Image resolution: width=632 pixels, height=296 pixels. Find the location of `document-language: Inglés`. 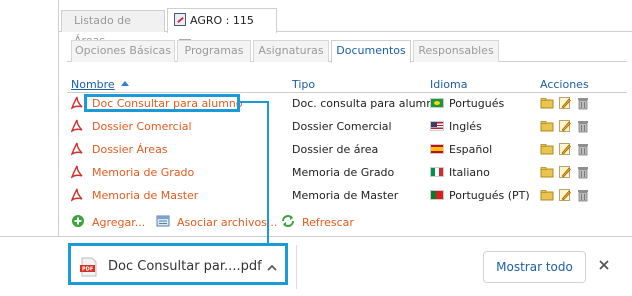

document-language: Inglés is located at coordinates (456, 126).